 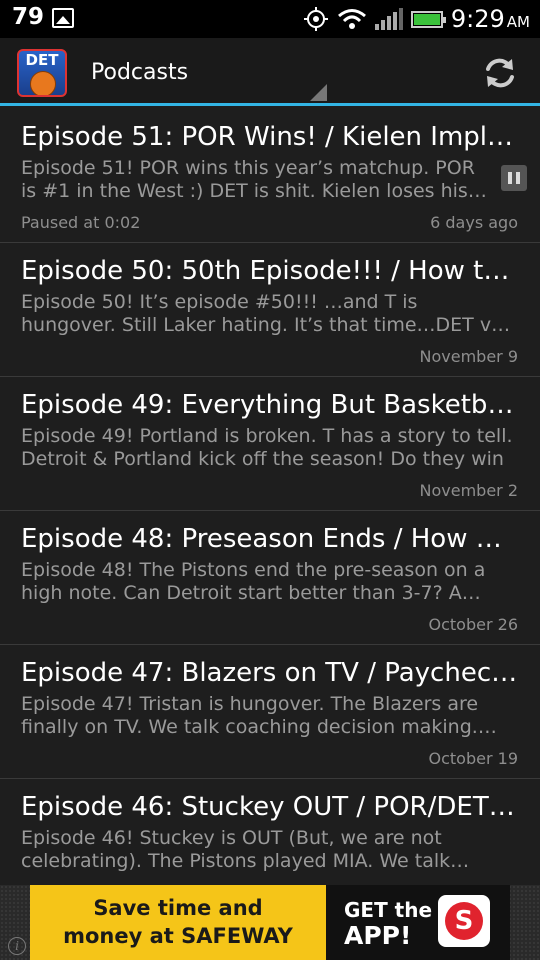 I want to click on ad-cta: GET the APP! S, so click(x=418, y=922).